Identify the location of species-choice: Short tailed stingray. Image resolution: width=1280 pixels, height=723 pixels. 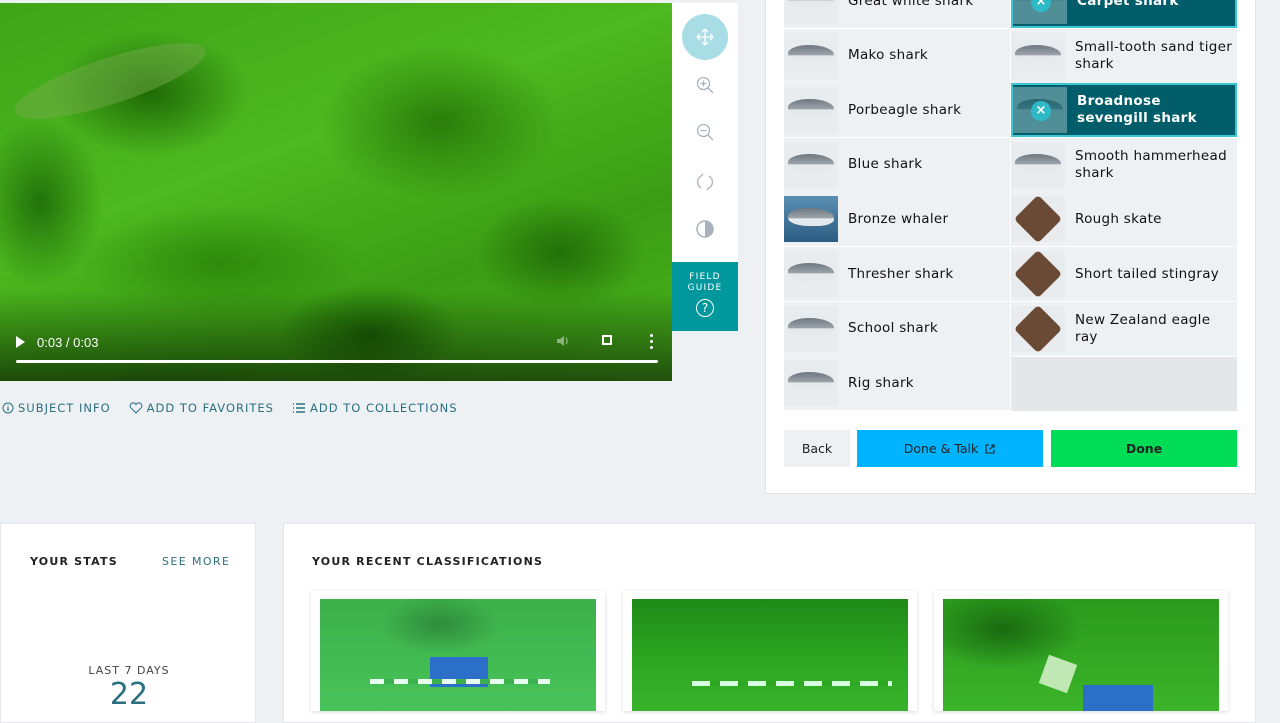
(1124, 274).